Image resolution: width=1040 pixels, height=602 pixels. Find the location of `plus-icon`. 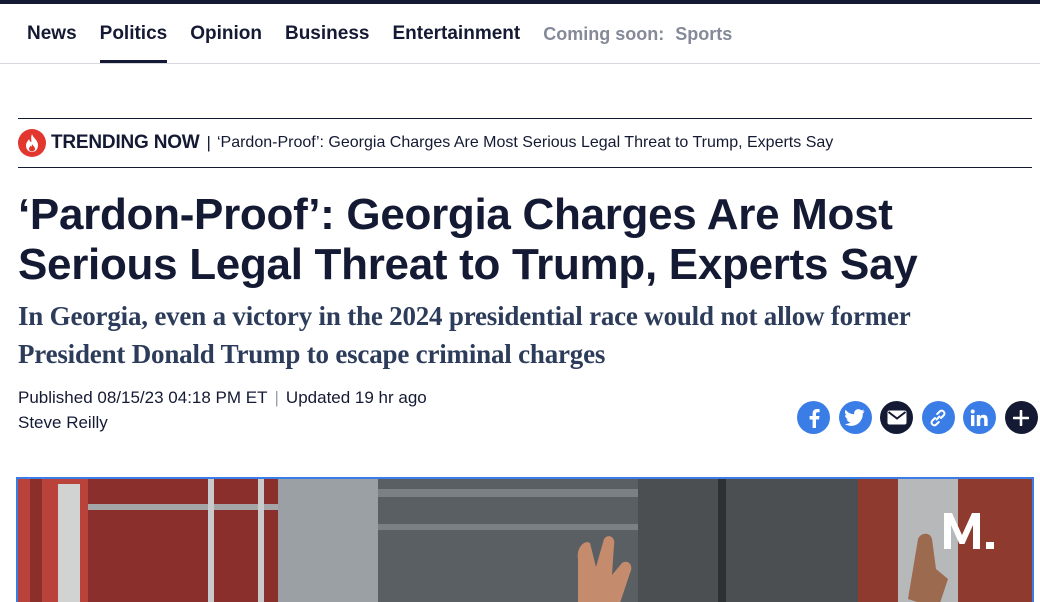

plus-icon is located at coordinates (1021, 417).